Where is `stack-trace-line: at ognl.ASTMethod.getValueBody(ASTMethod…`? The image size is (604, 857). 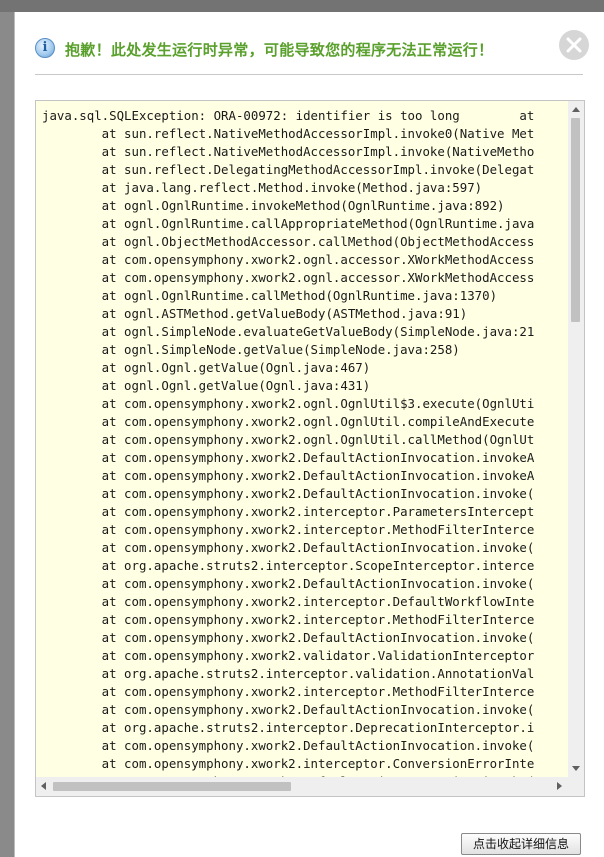
stack-trace-line: at ognl.ASTMethod.getValueBody(ASTMethod… is located at coordinates (255, 313).